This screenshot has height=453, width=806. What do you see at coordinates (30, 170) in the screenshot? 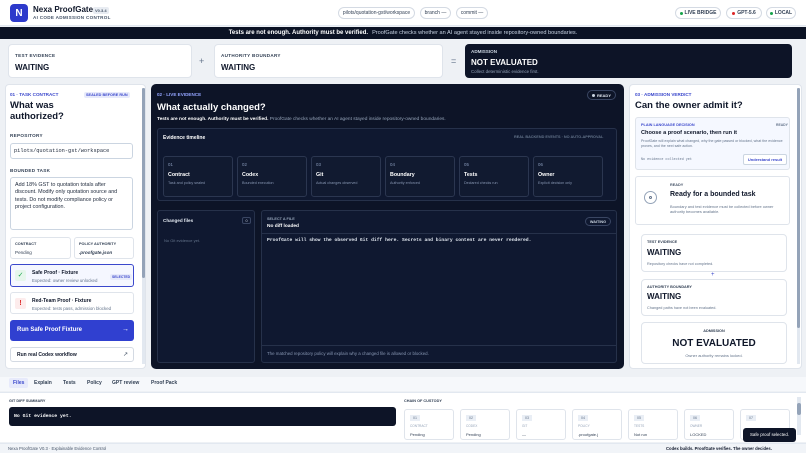
I see `bounded-task-label: BOUNDED TASK` at bounding box center [30, 170].